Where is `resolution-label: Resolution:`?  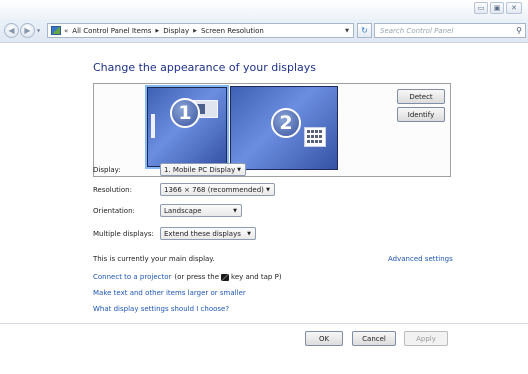
resolution-label: Resolution: is located at coordinates (112, 190).